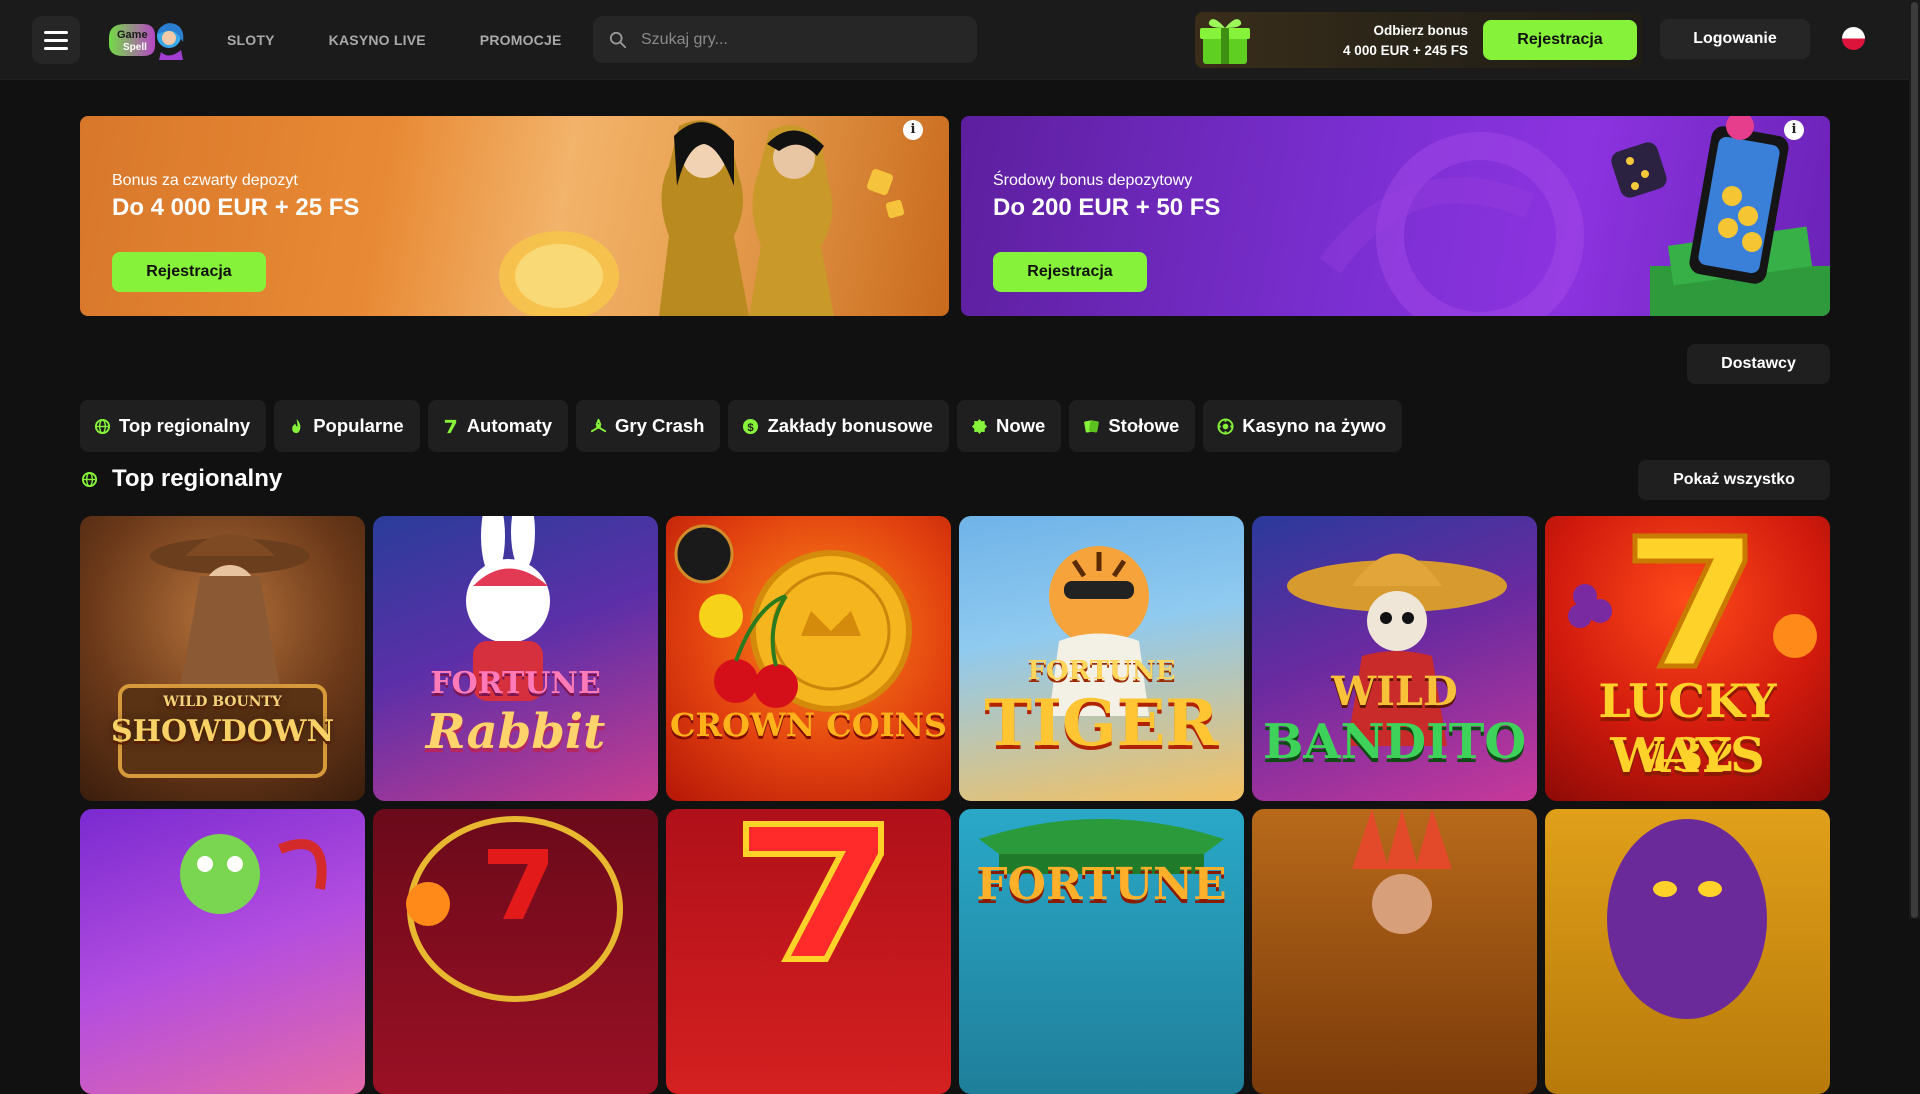  Describe the element at coordinates (515, 658) in the screenshot. I see `game-tile-fortune-rabbit: FORTUNE Rabbit` at that location.